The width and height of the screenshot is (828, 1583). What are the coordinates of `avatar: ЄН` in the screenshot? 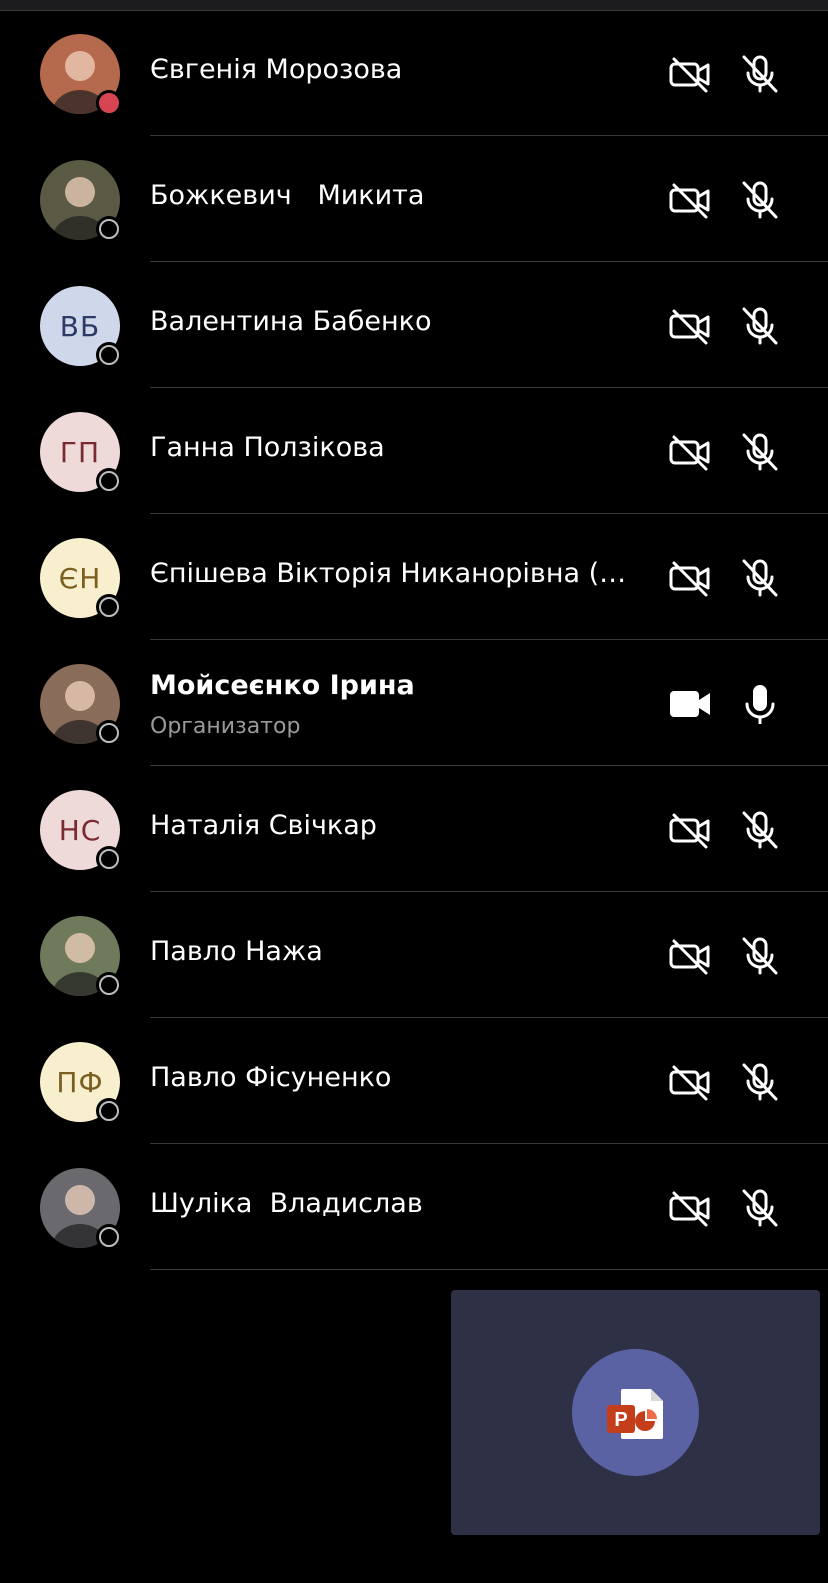 It's located at (81, 579).